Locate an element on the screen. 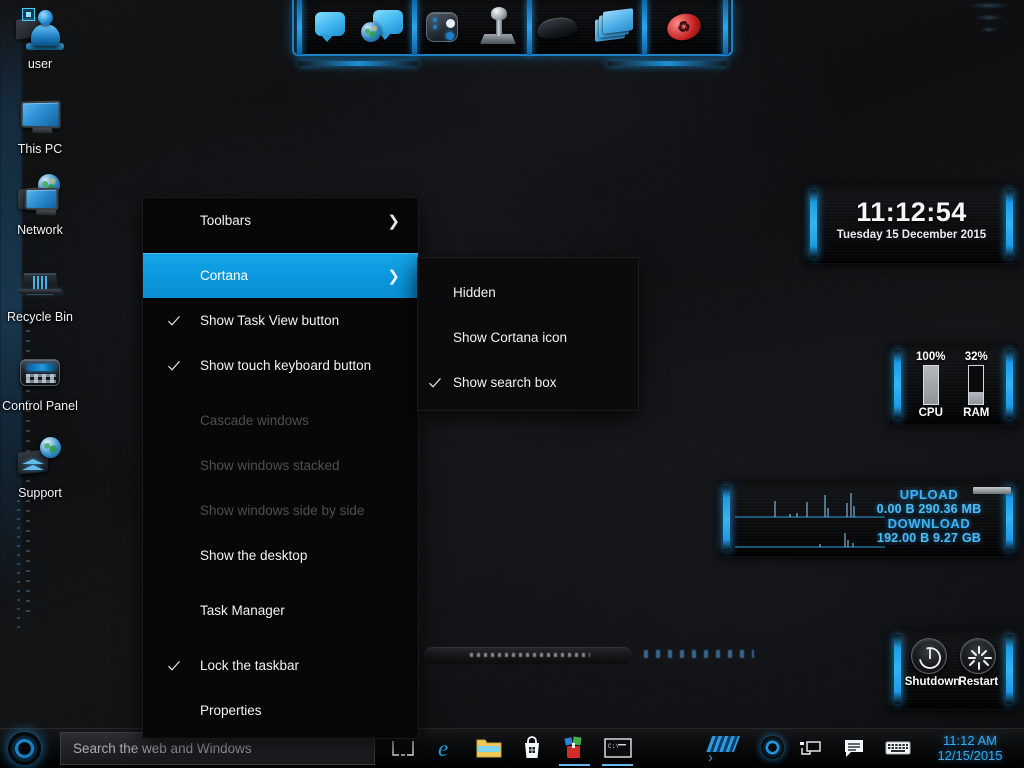 The width and height of the screenshot is (1024, 768). menu-item-label: Show search box is located at coordinates (505, 382).